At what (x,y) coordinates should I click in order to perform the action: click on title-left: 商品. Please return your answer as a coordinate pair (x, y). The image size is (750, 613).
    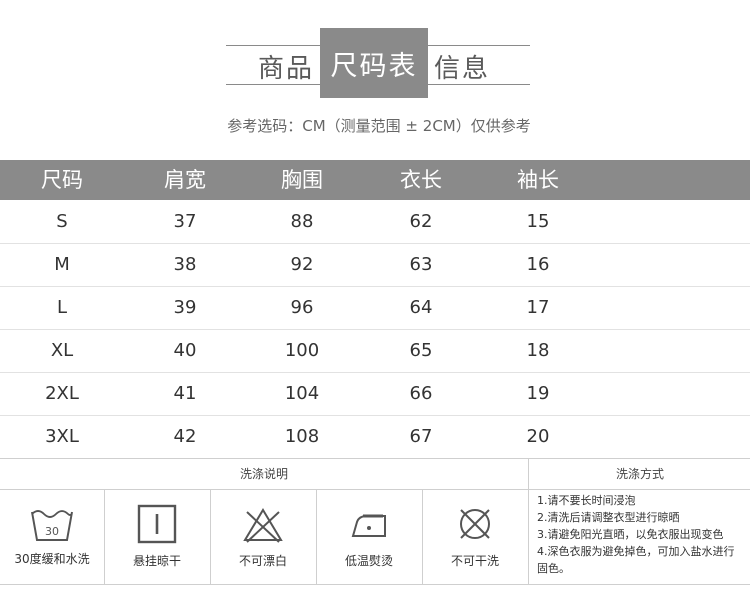
    Looking at the image, I should click on (286, 69).